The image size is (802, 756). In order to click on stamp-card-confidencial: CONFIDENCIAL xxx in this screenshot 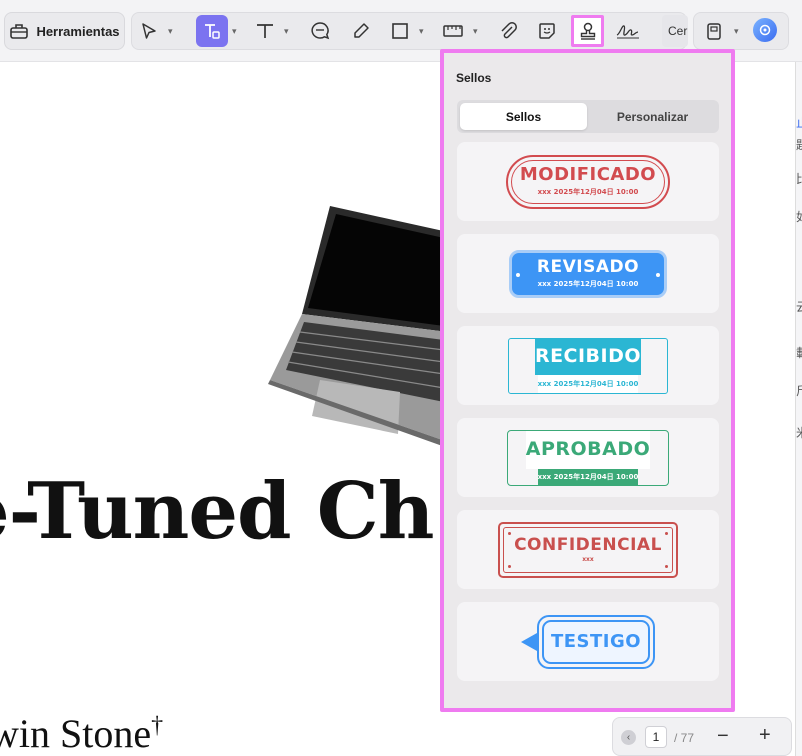, I will do `click(588, 549)`.